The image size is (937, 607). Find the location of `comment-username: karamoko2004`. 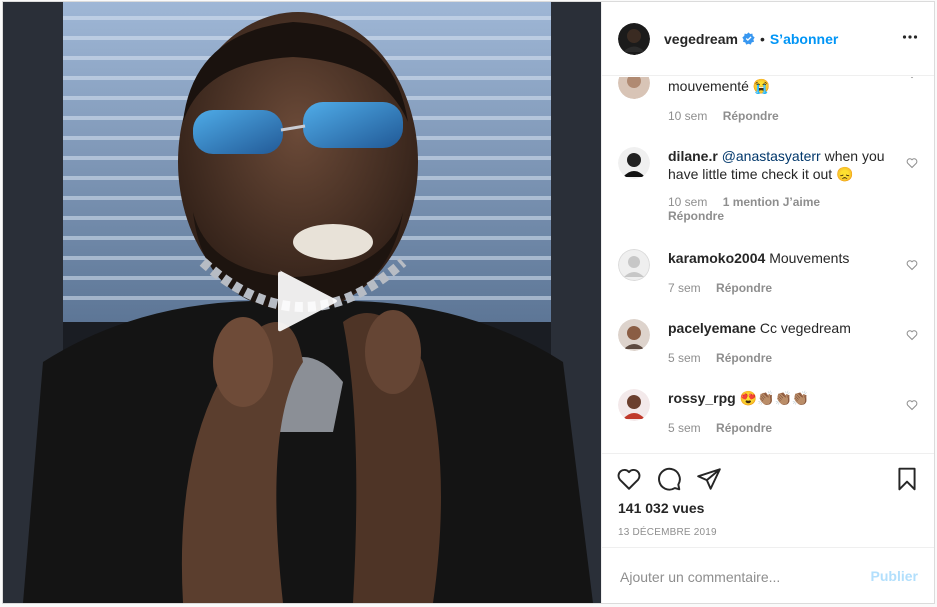

comment-username: karamoko2004 is located at coordinates (716, 258).